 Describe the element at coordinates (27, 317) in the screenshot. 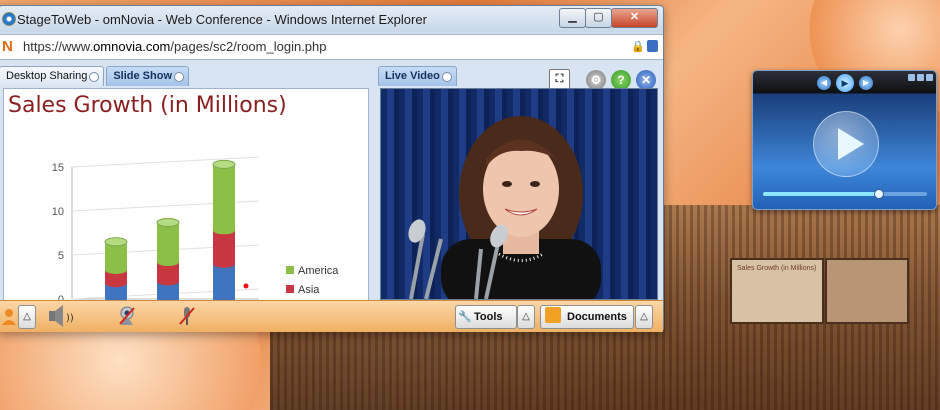

I see `attendees-menu-arrow: △` at that location.